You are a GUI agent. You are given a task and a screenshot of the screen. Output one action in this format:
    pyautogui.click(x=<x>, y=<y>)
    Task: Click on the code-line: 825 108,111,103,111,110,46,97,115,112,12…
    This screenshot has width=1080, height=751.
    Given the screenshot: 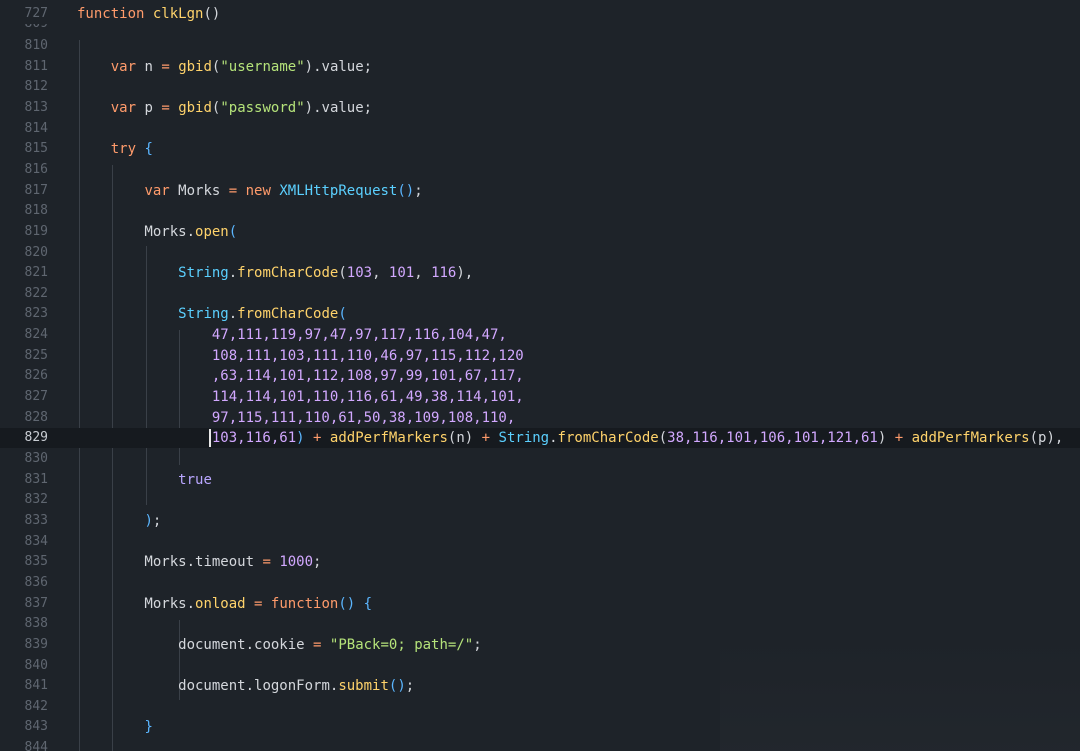 What is the action you would take?
    pyautogui.click(x=540, y=356)
    